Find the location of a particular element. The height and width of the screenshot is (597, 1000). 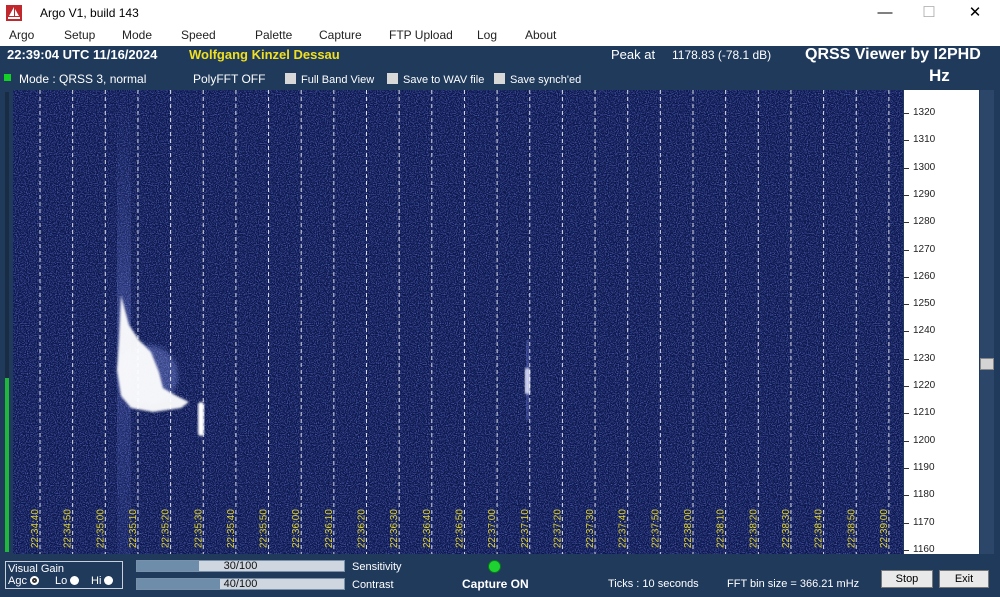

fft-bin-label: FFT bin size = 366.21 mHz is located at coordinates (793, 584).